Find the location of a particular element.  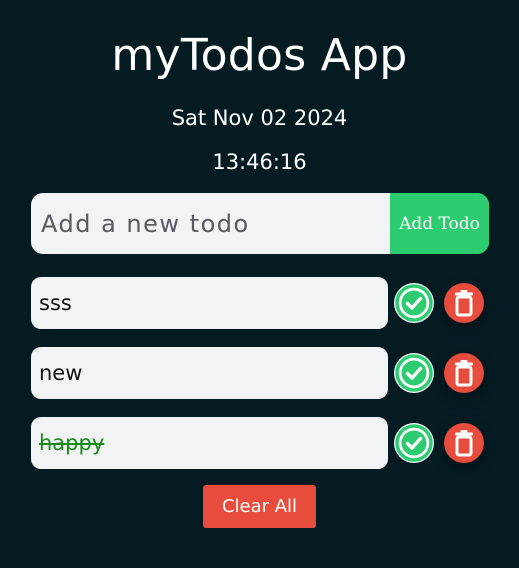

todo-item: new is located at coordinates (261, 373).